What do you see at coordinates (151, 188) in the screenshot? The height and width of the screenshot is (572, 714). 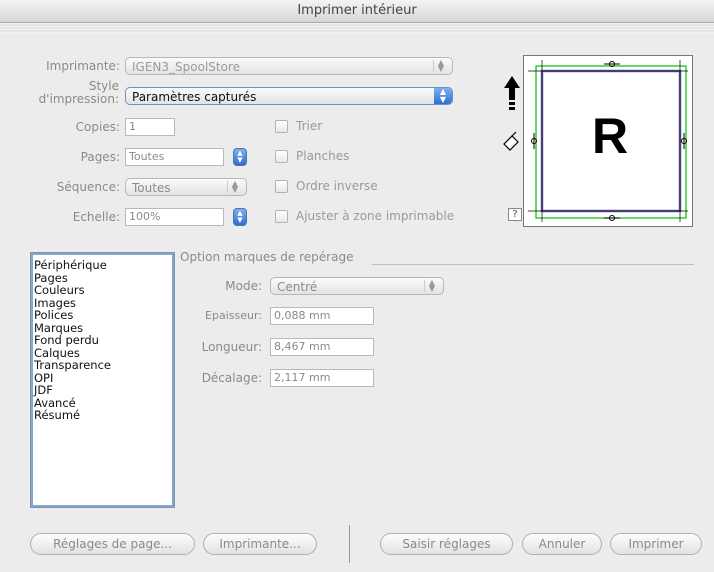 I see `sequence-value: Toutes` at bounding box center [151, 188].